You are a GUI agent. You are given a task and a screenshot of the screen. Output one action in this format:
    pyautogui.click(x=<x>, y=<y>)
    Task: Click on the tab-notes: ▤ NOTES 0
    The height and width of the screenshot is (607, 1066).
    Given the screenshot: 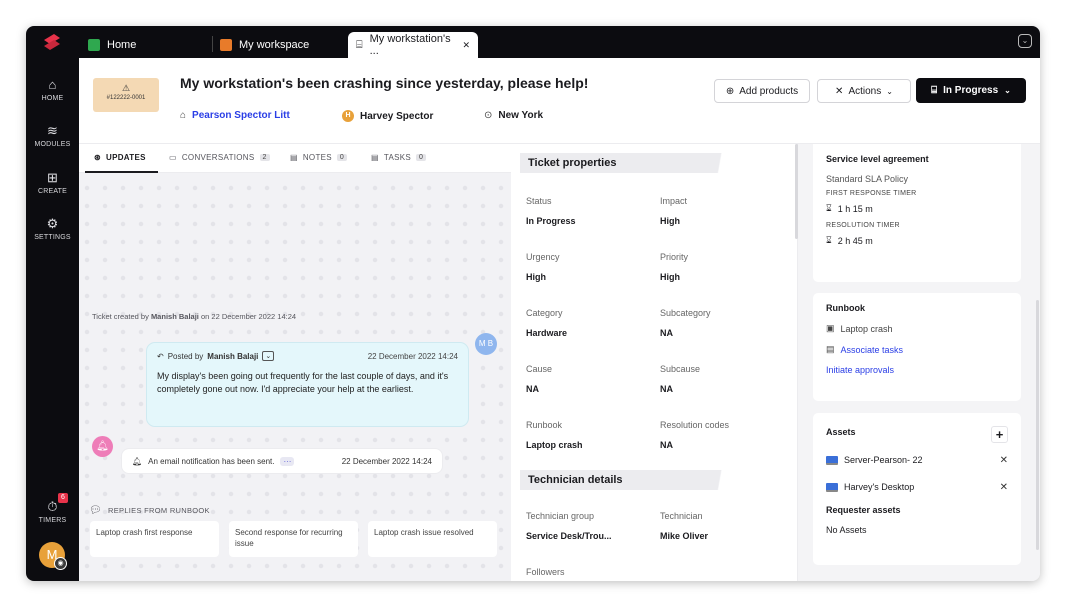 What is the action you would take?
    pyautogui.click(x=319, y=157)
    